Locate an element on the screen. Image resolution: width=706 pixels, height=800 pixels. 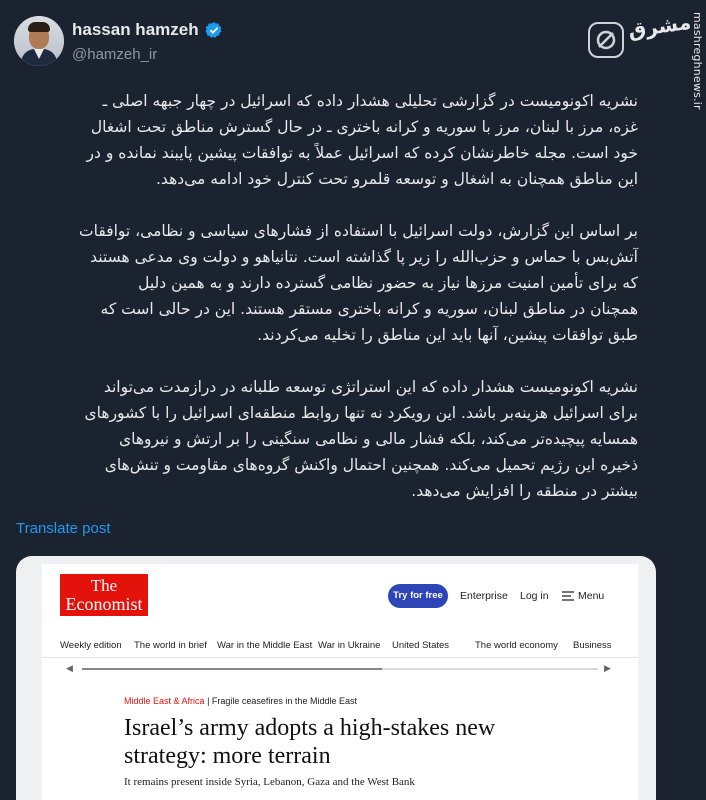
login-link: Log in is located at coordinates (534, 596).